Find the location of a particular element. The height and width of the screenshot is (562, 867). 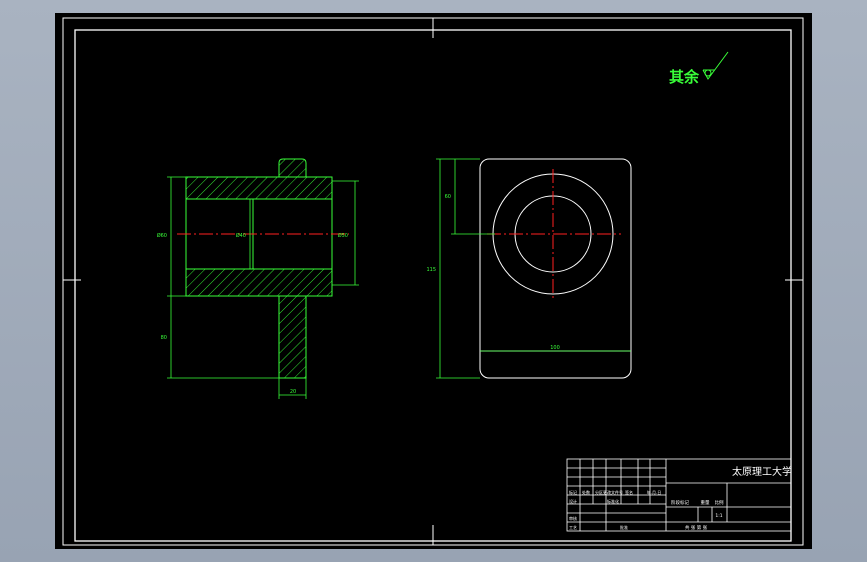

tb-standardize: 标准化 is located at coordinates (613, 501).